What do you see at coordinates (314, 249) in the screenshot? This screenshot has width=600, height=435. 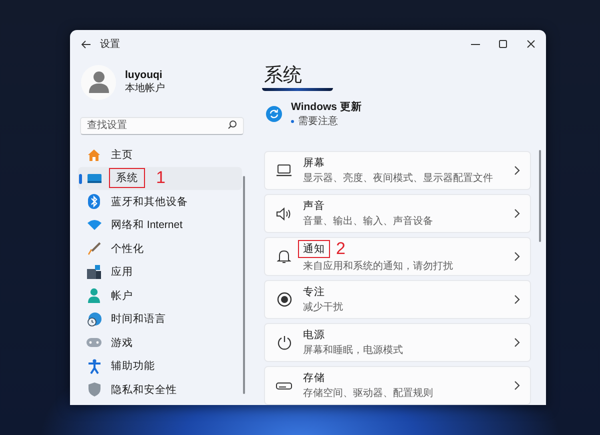 I see `card-title: 通知` at bounding box center [314, 249].